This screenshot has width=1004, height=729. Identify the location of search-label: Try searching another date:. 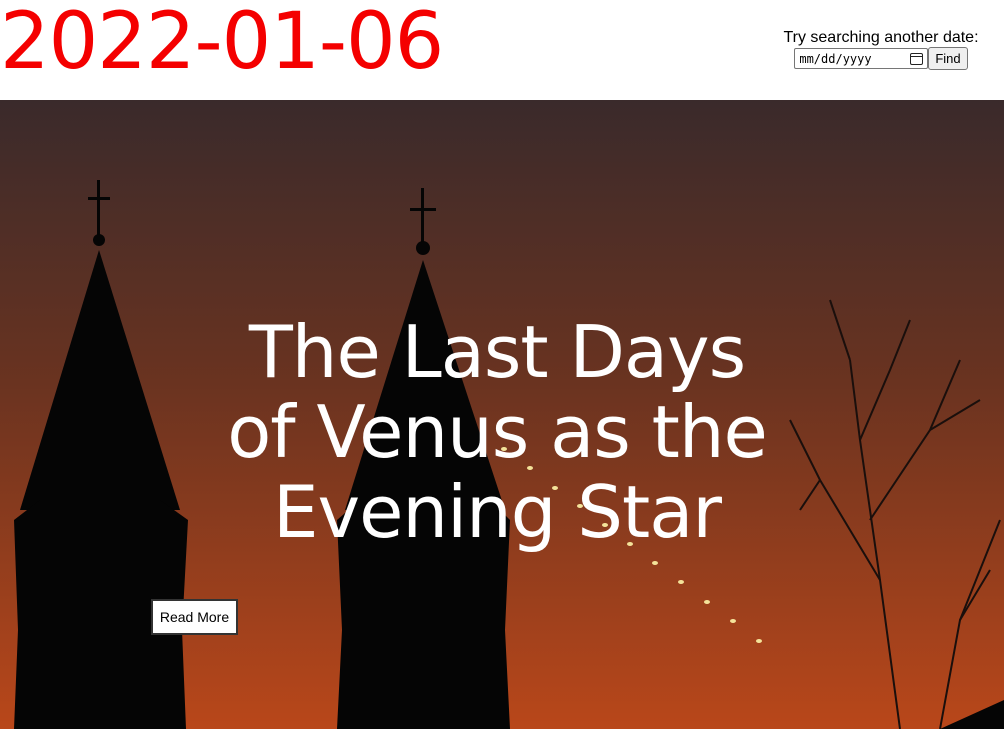
(881, 37).